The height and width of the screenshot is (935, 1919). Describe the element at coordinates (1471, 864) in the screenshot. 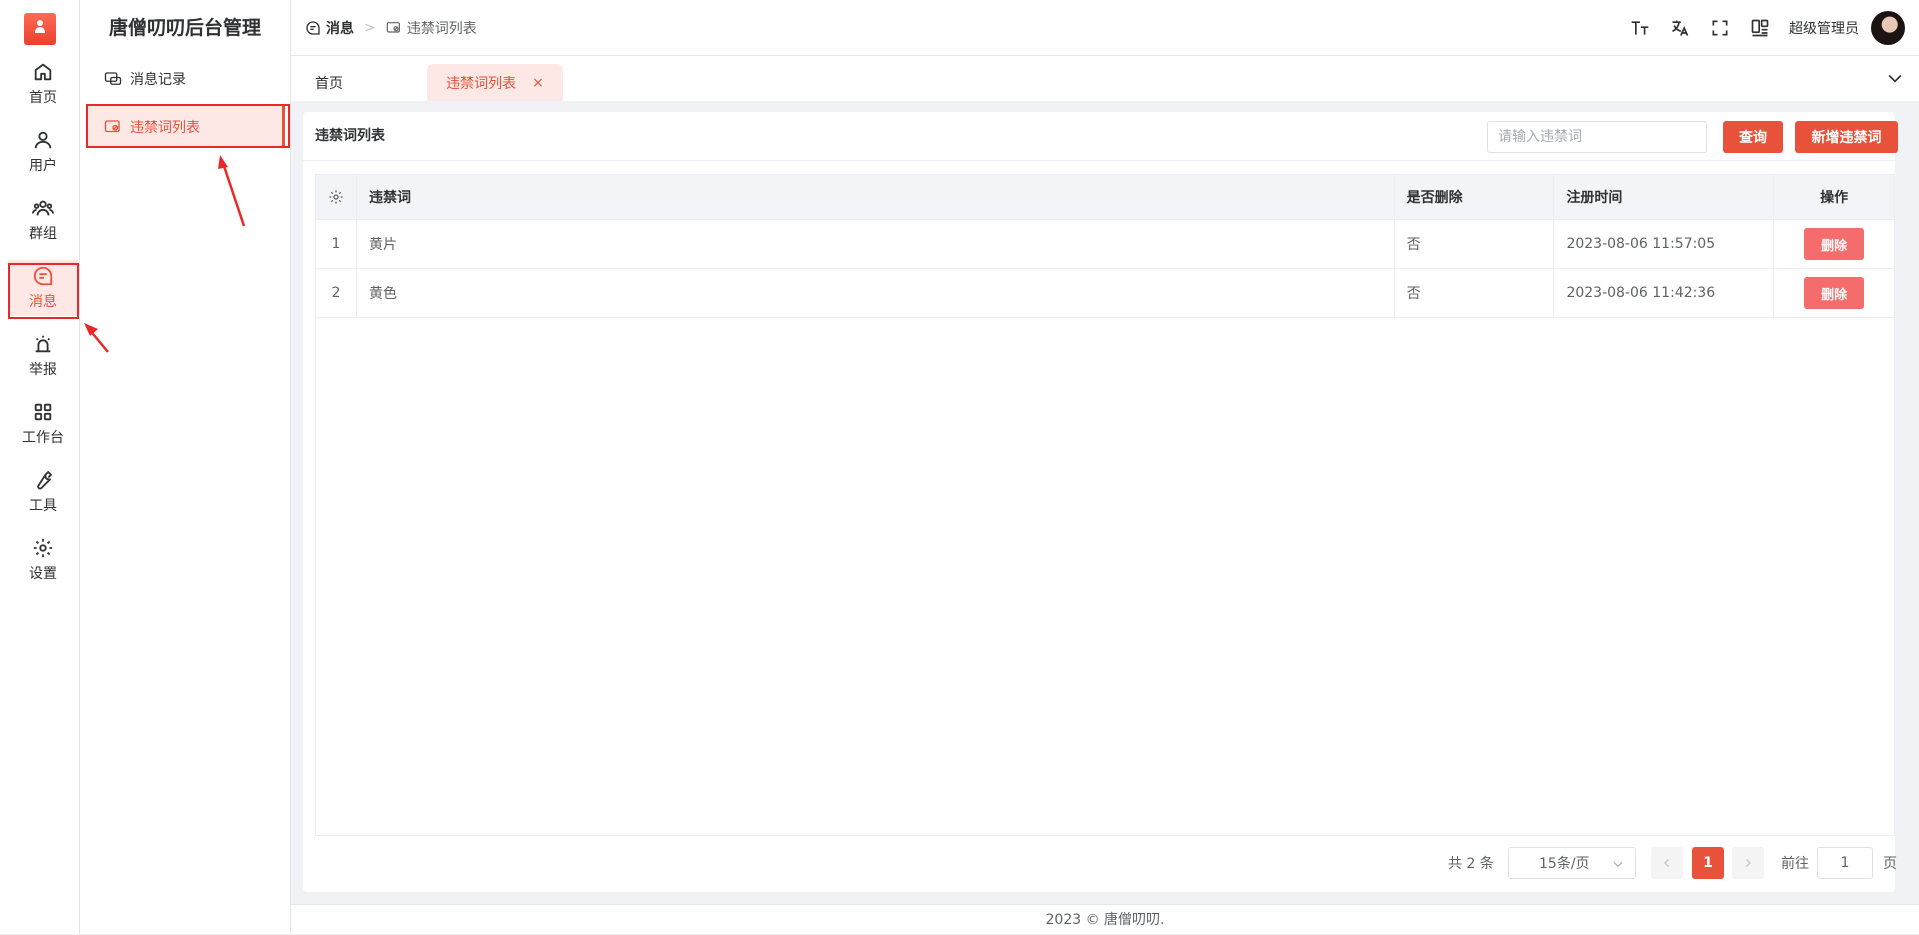

I see `pagination-total: 共 2 条` at that location.